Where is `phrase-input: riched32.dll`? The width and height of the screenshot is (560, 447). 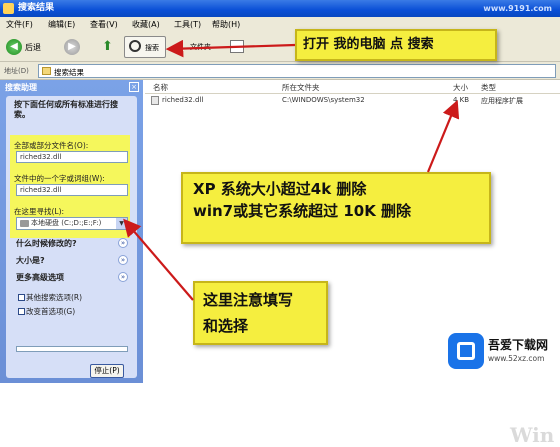 phrase-input: riched32.dll is located at coordinates (72, 190).